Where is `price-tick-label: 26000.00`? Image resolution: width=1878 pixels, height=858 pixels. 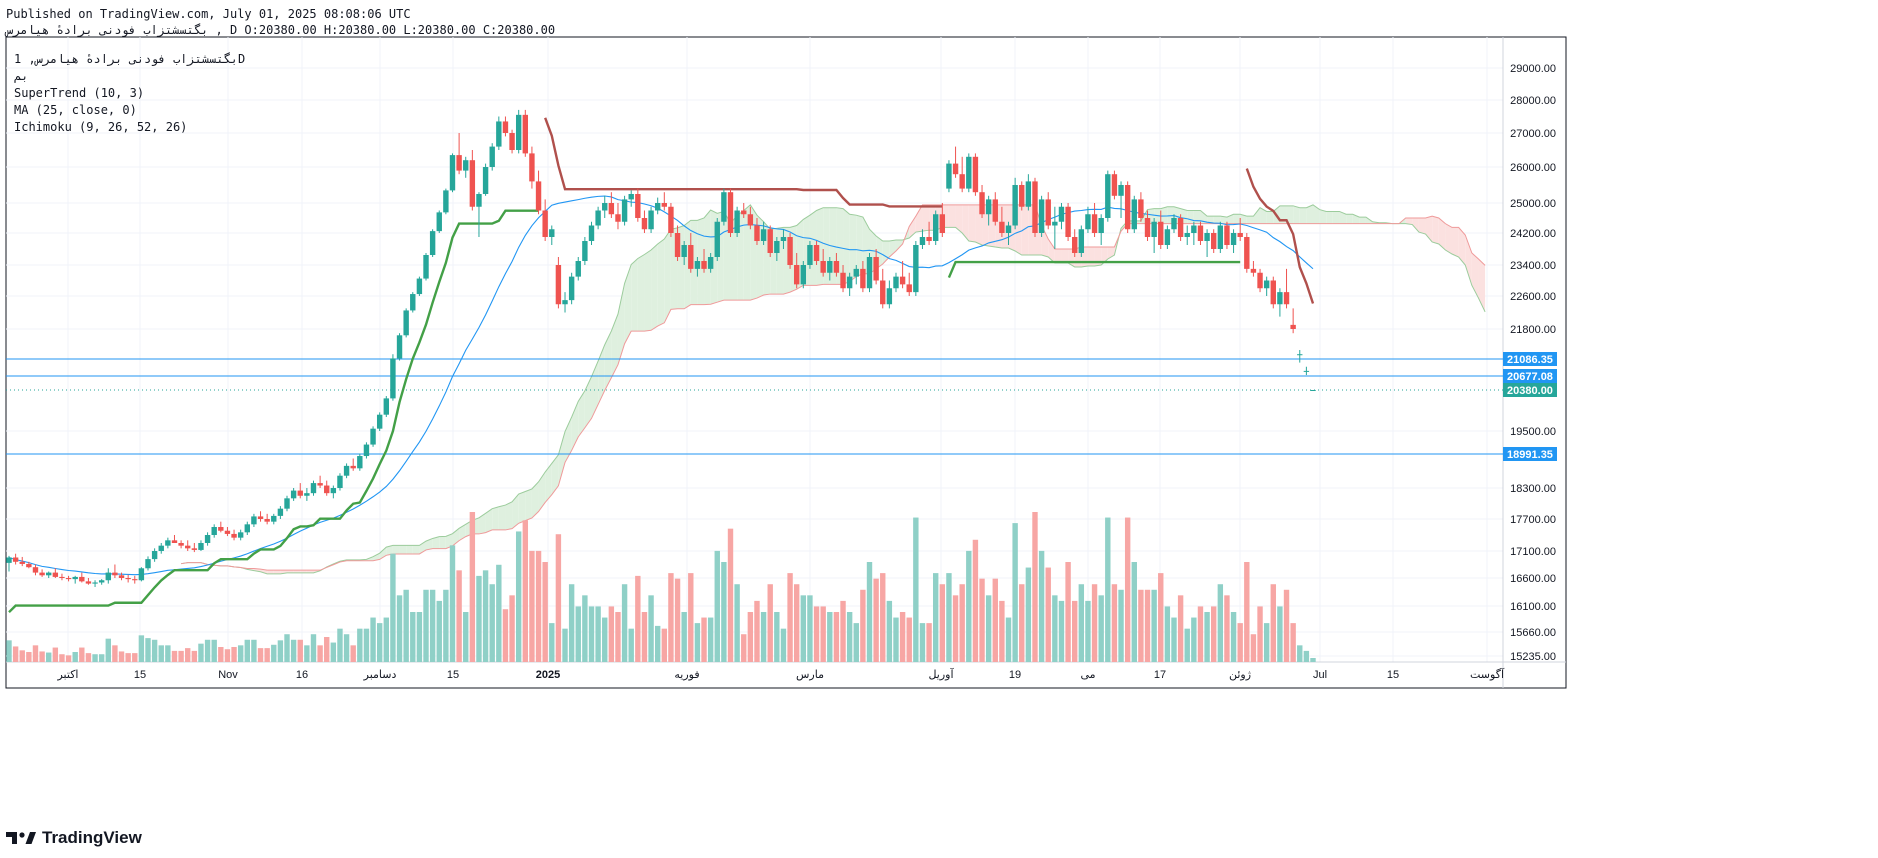
price-tick-label: 26000.00 is located at coordinates (1533, 168).